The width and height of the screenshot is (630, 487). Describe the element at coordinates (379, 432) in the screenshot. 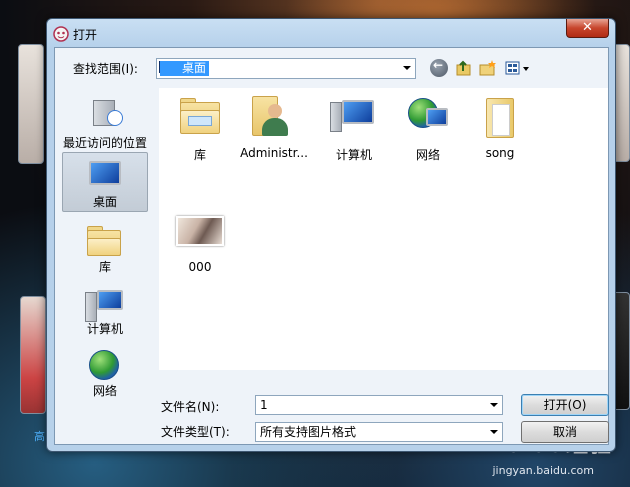

I see `filetype-select: 所有支持图片格式` at that location.